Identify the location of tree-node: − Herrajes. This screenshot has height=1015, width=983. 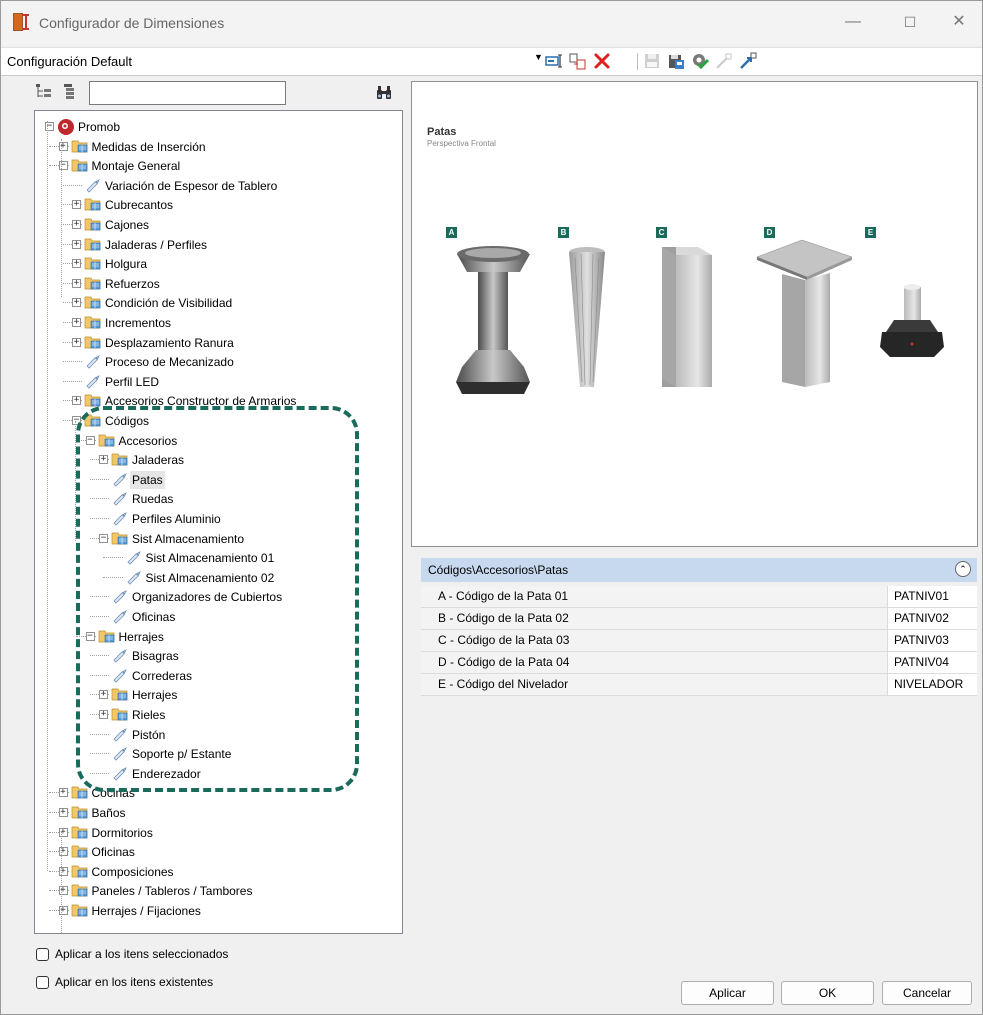
(215, 637).